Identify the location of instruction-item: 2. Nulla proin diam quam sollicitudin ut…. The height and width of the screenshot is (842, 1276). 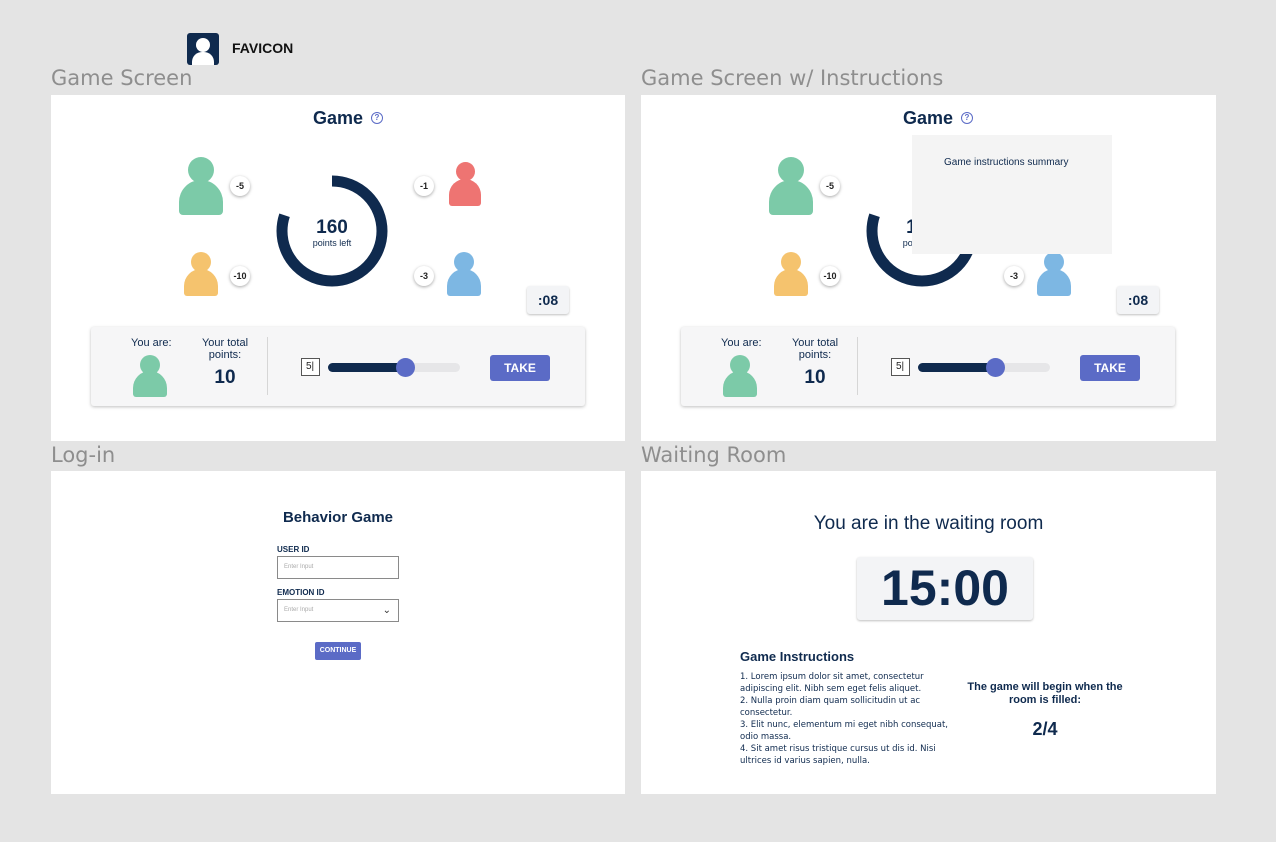
(830, 707).